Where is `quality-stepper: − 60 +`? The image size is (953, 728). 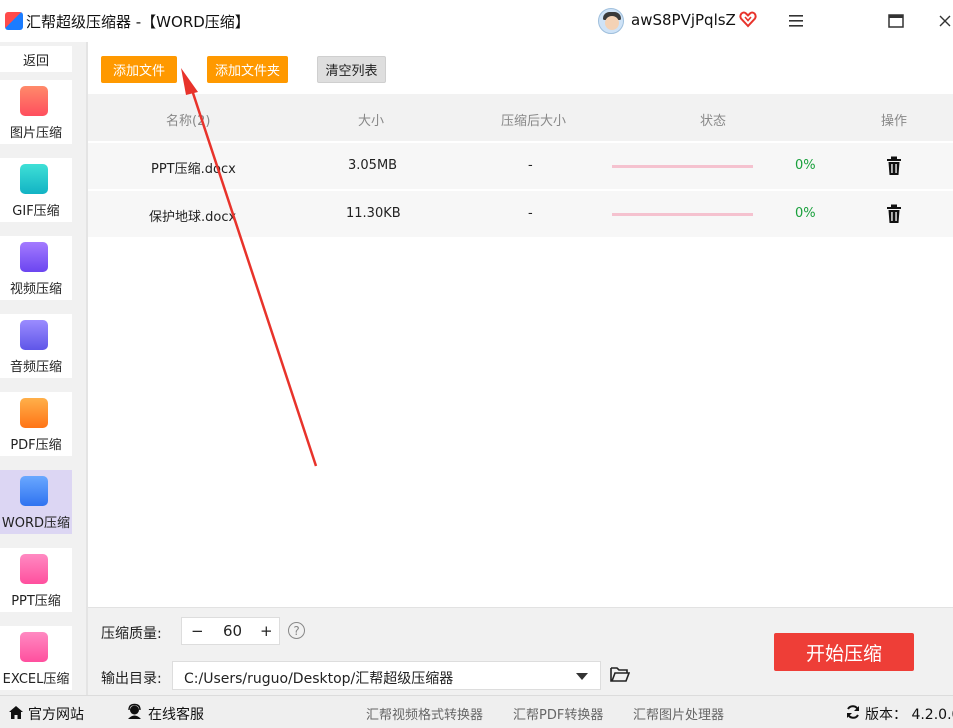 quality-stepper: − 60 + is located at coordinates (230, 631).